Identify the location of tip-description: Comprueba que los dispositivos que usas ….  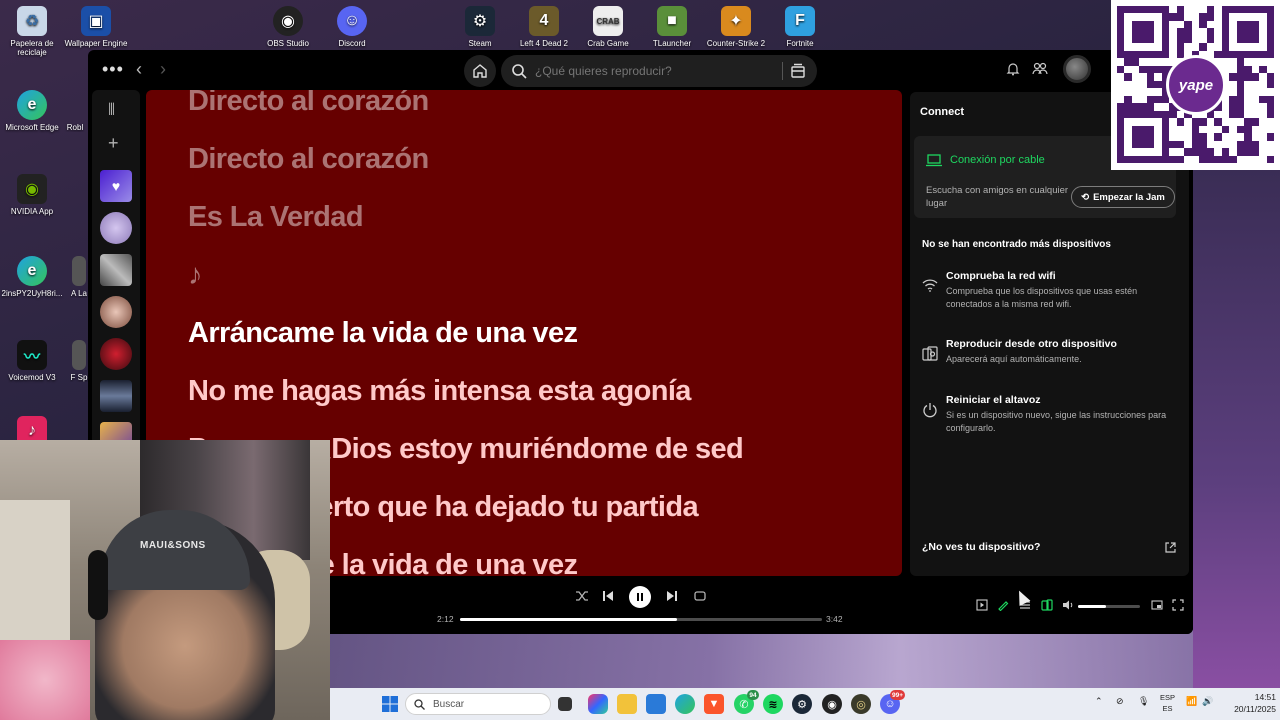
(1042, 297).